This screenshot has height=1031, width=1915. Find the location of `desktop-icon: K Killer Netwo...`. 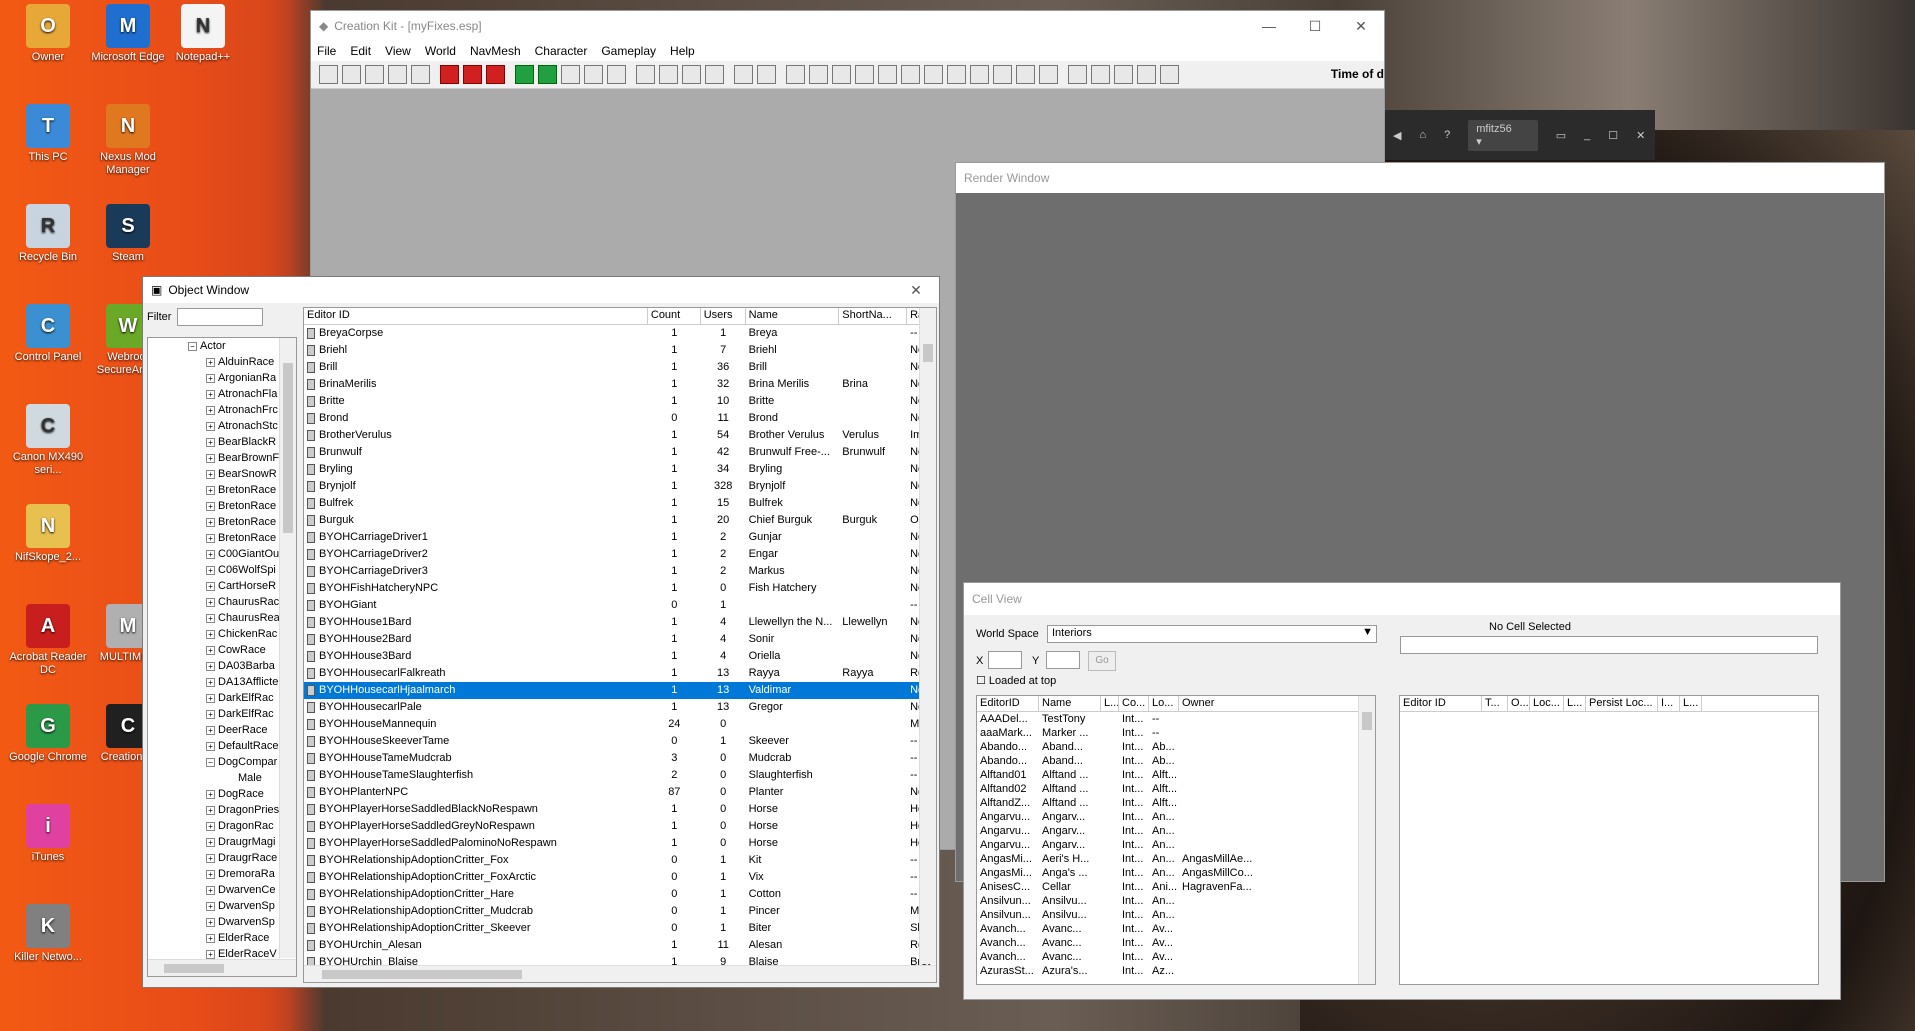

desktop-icon: K Killer Netwo... is located at coordinates (48, 934).